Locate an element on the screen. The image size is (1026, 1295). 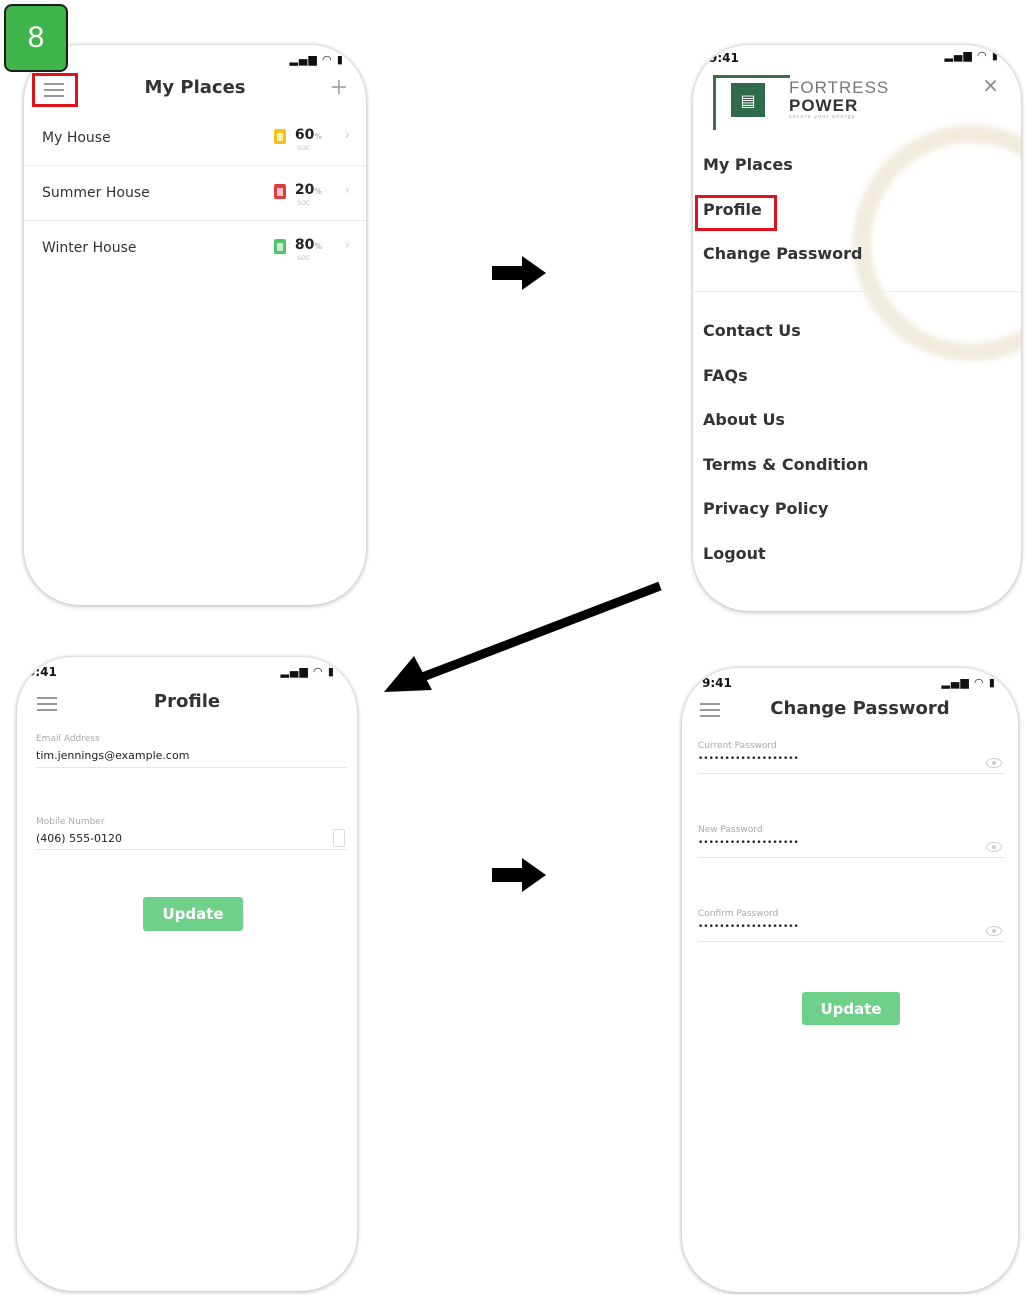
place-name: Winter House is located at coordinates (89, 248).